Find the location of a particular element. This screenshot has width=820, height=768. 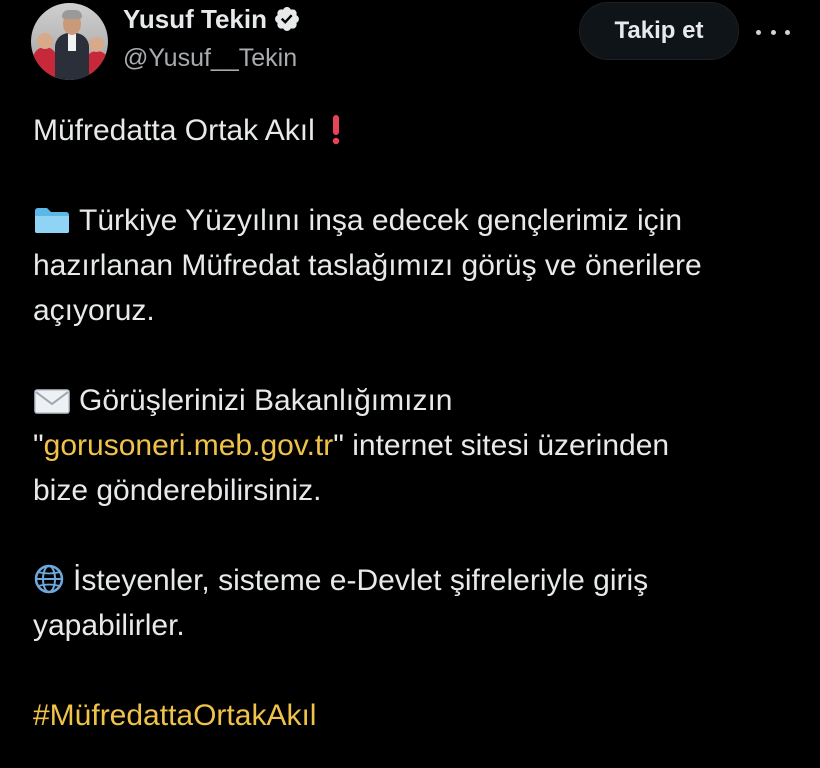

paragraph-3-text-2: yapabilirler. is located at coordinates (109, 625).